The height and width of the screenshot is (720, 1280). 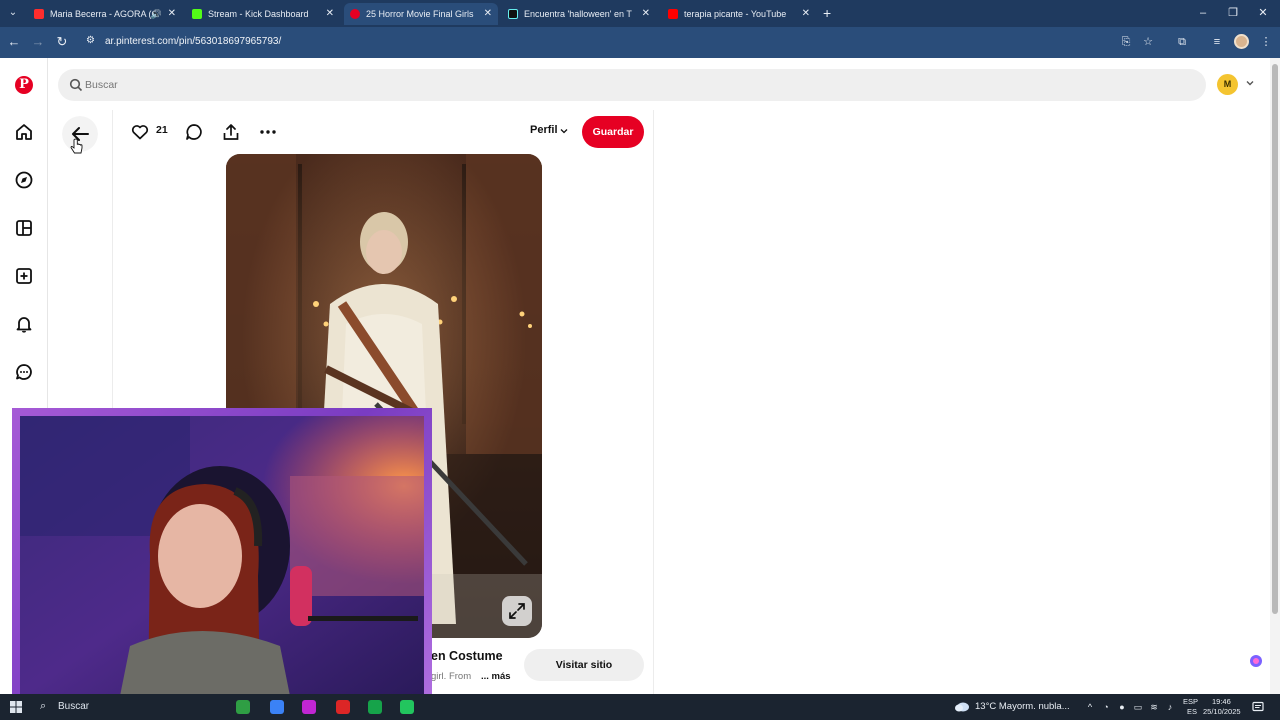 What do you see at coordinates (197, 14) in the screenshot?
I see `kick-favicon-icon` at bounding box center [197, 14].